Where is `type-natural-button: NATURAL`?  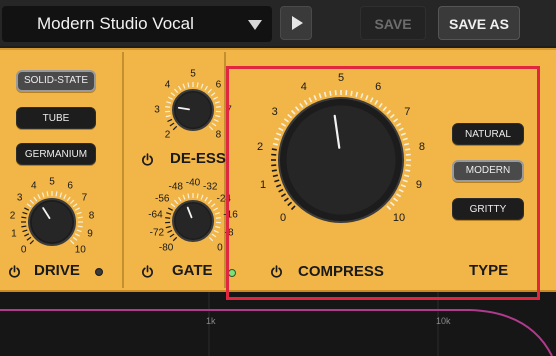 type-natural-button: NATURAL is located at coordinates (488, 134).